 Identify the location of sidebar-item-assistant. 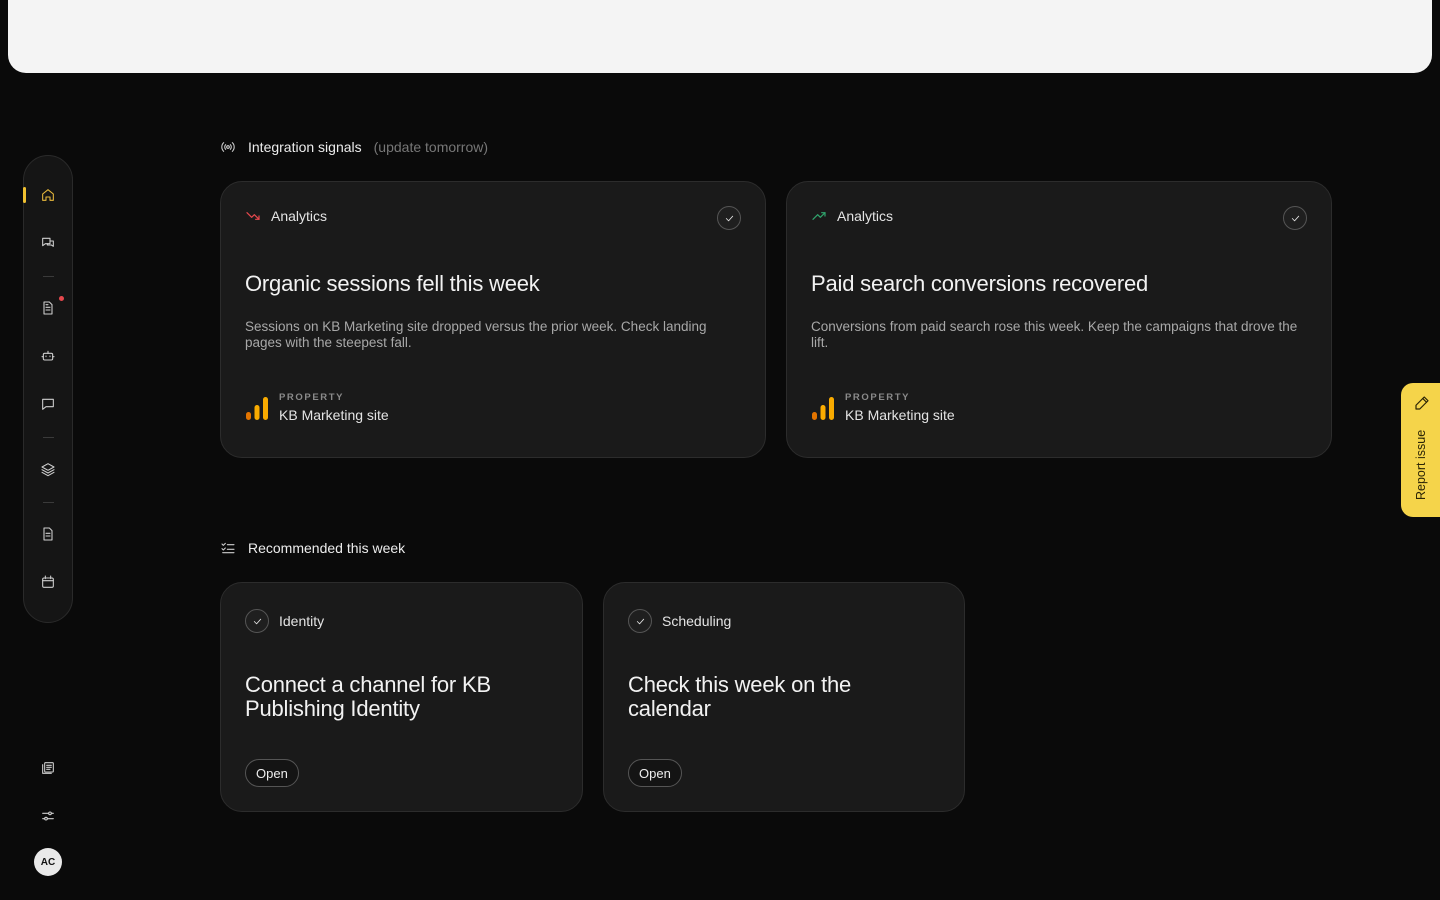
(48, 356).